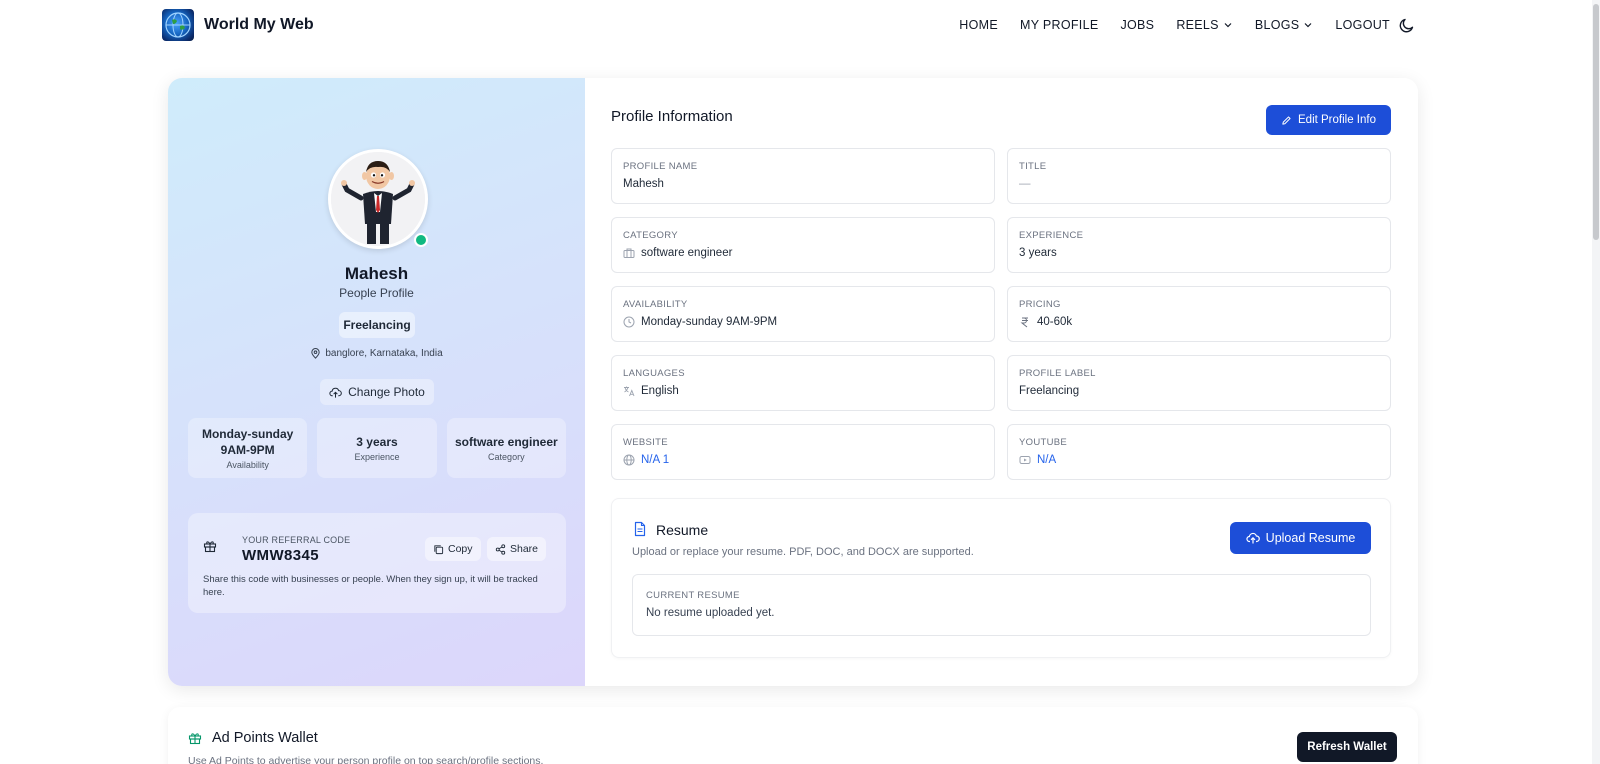  I want to click on resume-title: Resume, so click(682, 530).